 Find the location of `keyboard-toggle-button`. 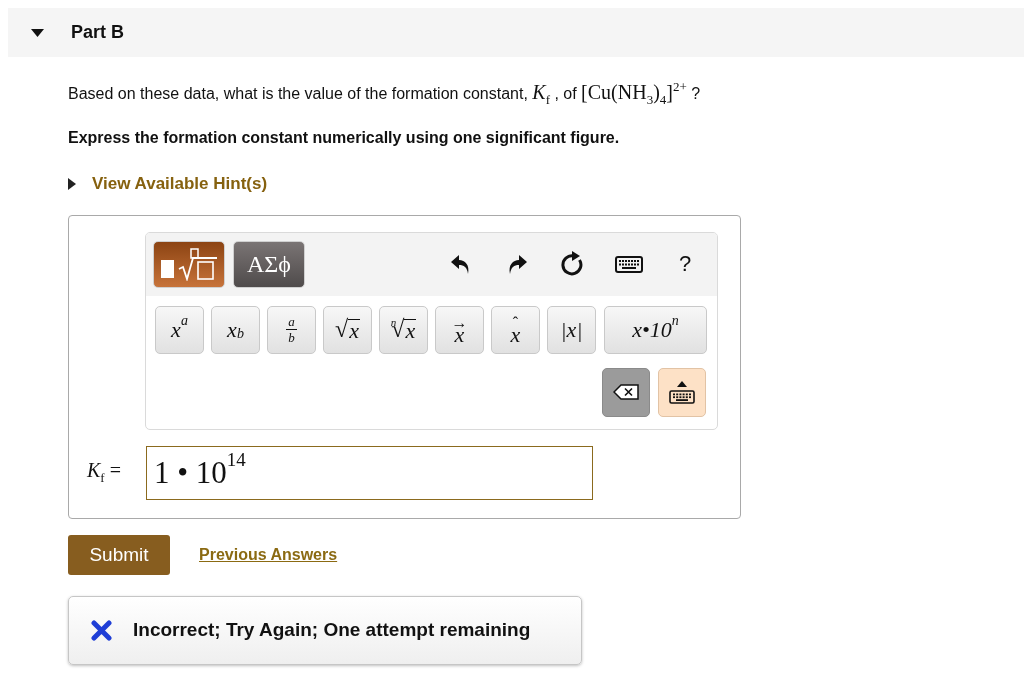

keyboard-toggle-button is located at coordinates (682, 392).